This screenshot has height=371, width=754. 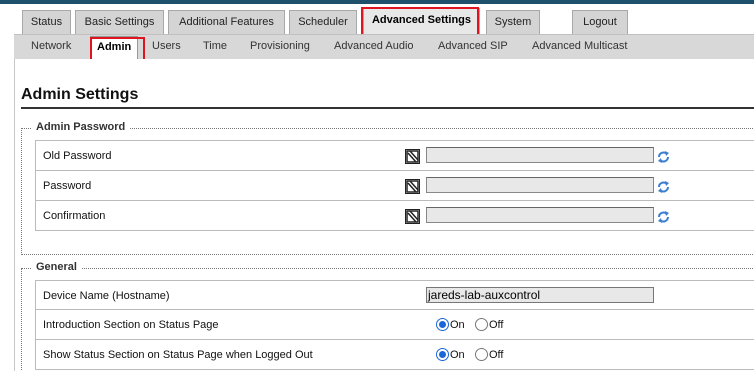 I want to click on old-password-field, so click(x=540, y=155).